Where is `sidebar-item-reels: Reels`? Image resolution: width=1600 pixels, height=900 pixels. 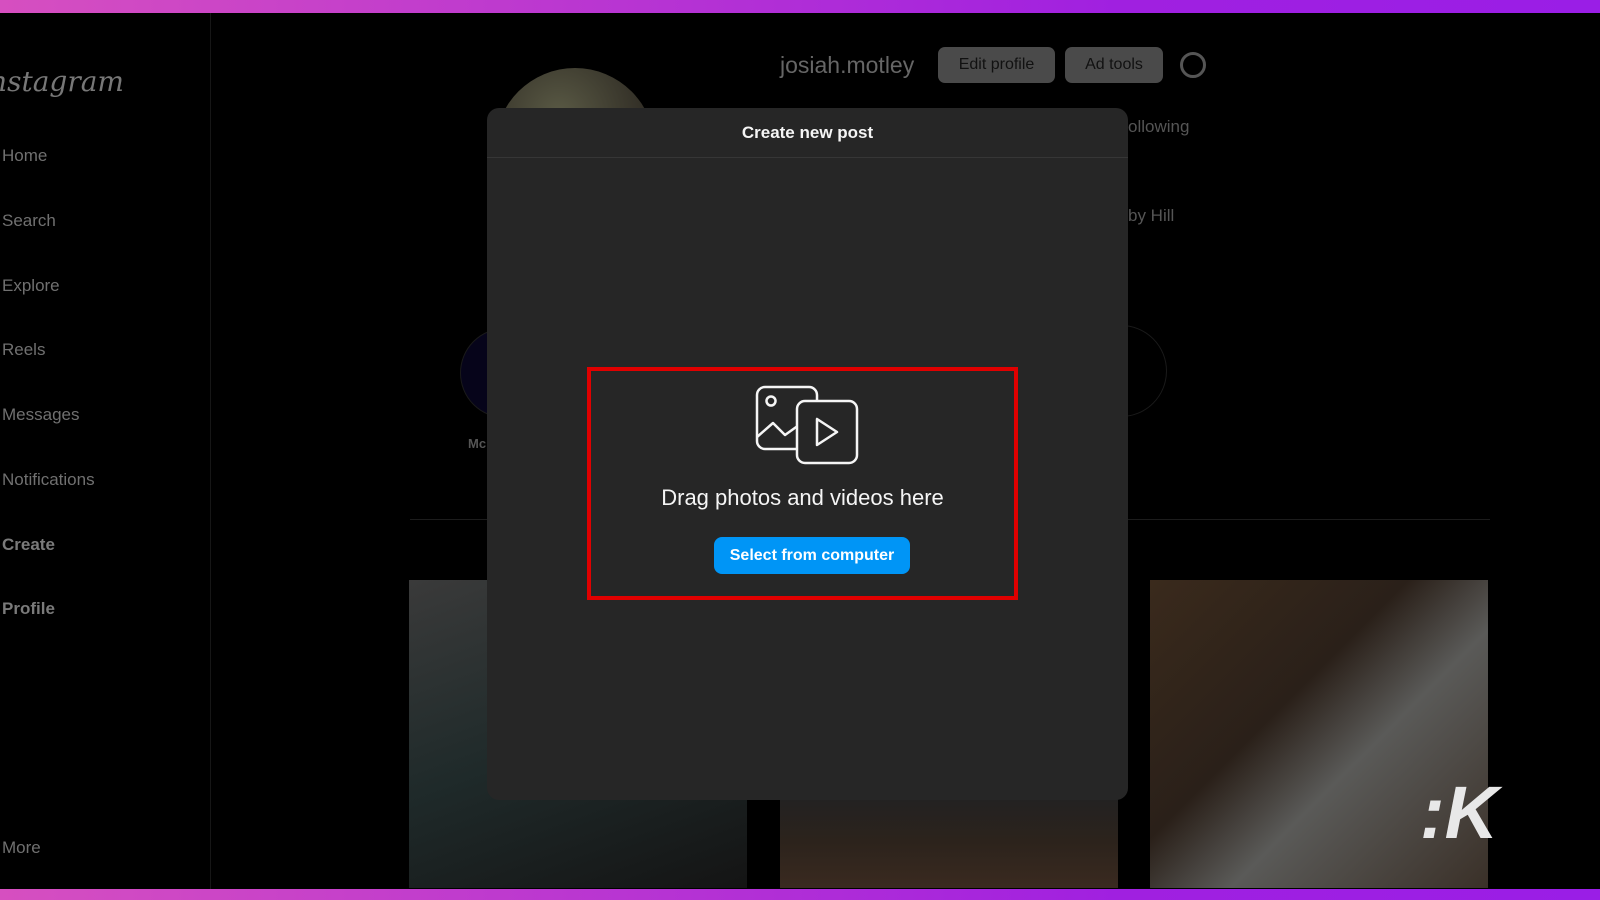 sidebar-item-reels: Reels is located at coordinates (23, 350).